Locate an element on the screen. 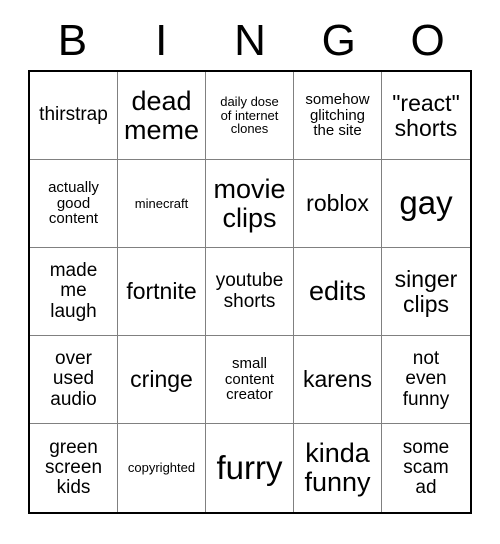 This screenshot has height=544, width=500. bingo-cell: karens is located at coordinates (338, 380).